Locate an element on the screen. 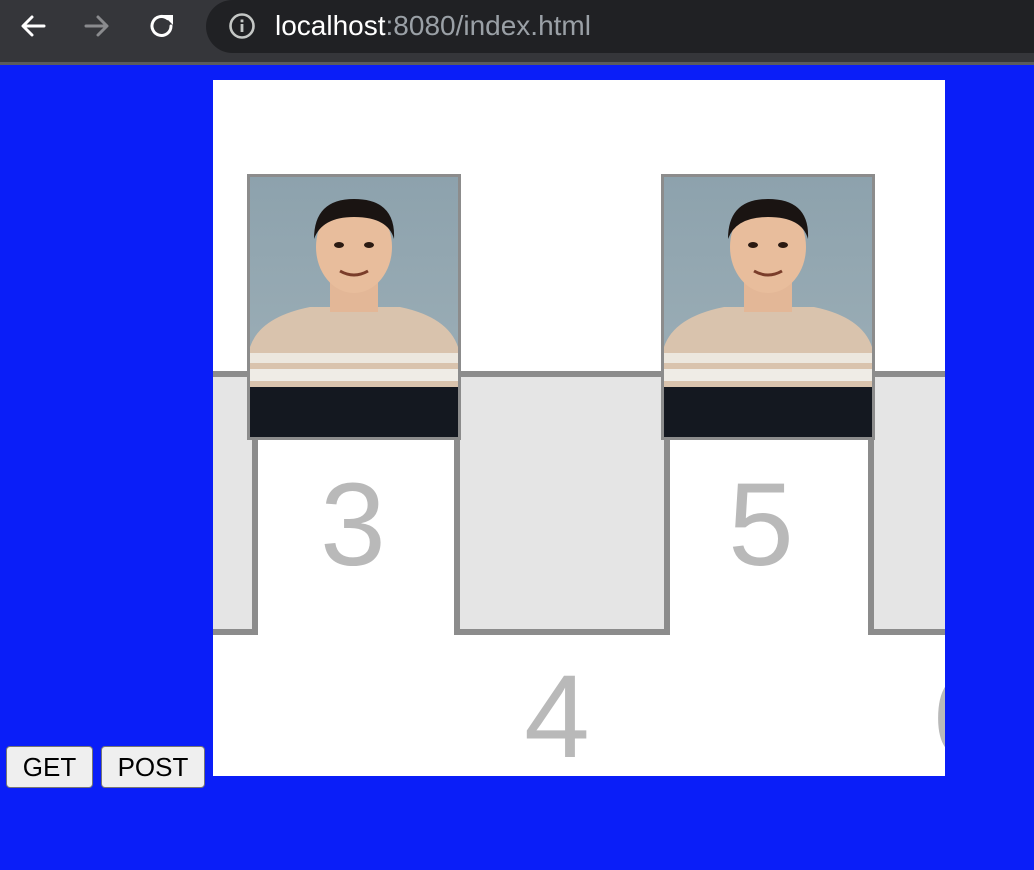 The width and height of the screenshot is (1034, 870). get-button: GET is located at coordinates (49, 767).